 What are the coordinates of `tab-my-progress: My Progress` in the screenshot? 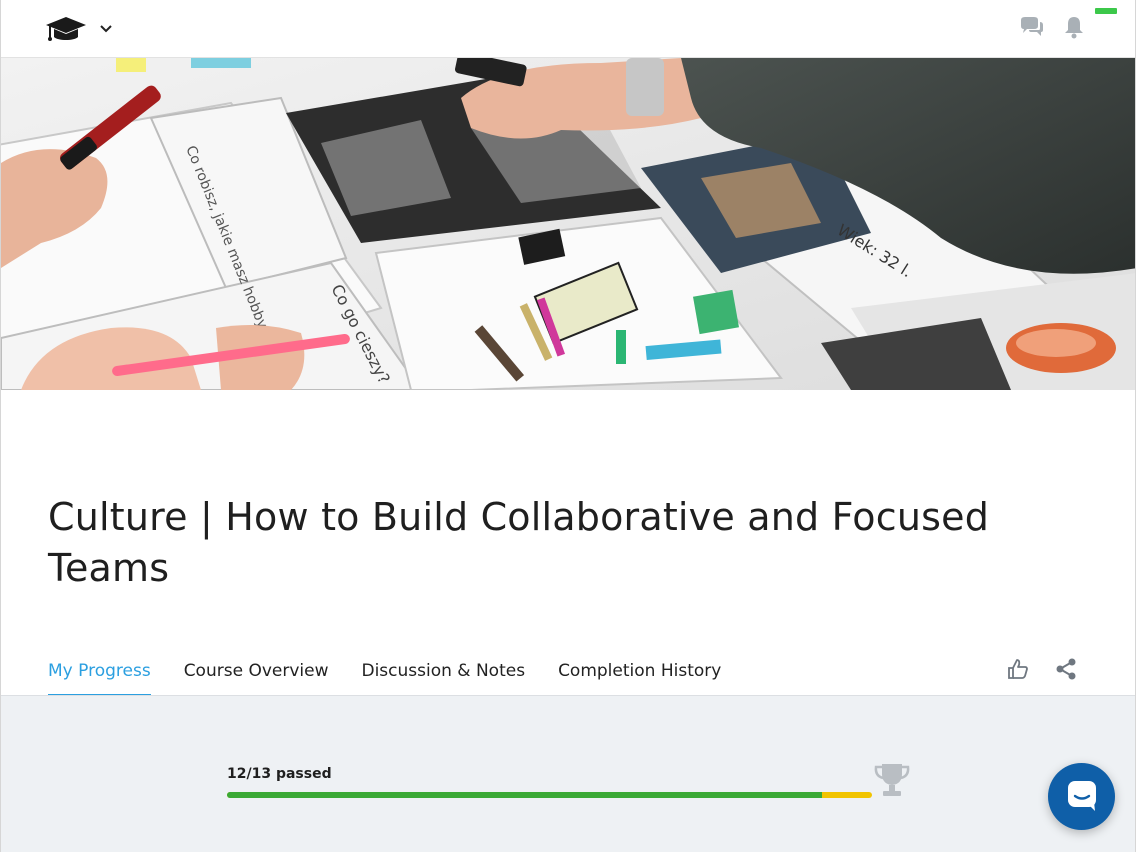 It's located at (99, 671).